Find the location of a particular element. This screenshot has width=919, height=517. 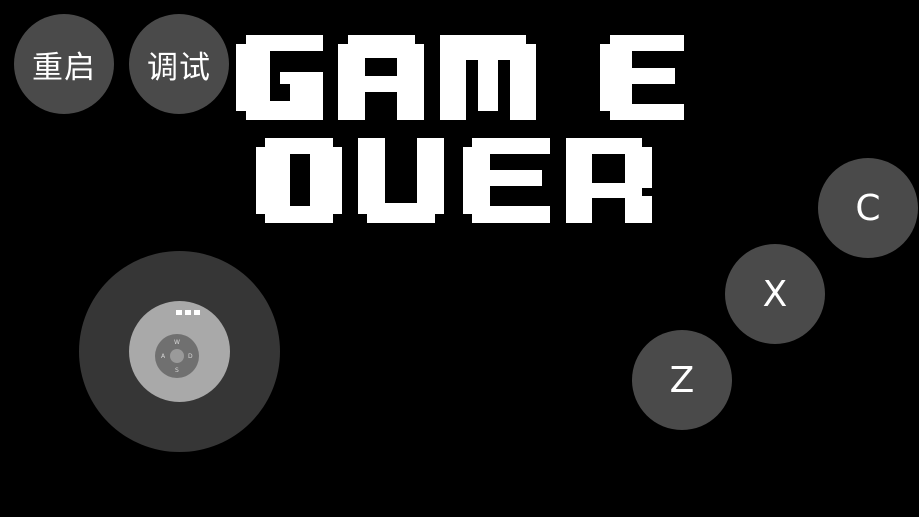

letter-r is located at coordinates (609, 180).